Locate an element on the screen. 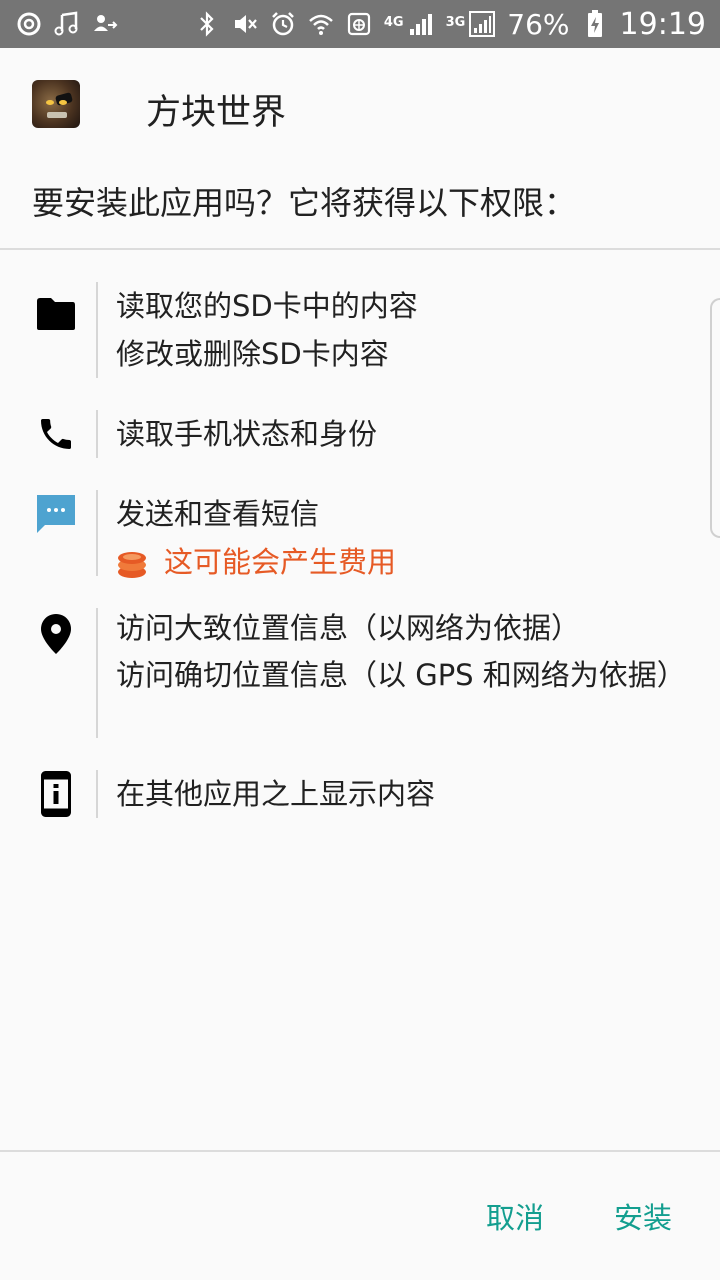 The width and height of the screenshot is (720, 1280). overlay-icon is located at coordinates (56, 794).